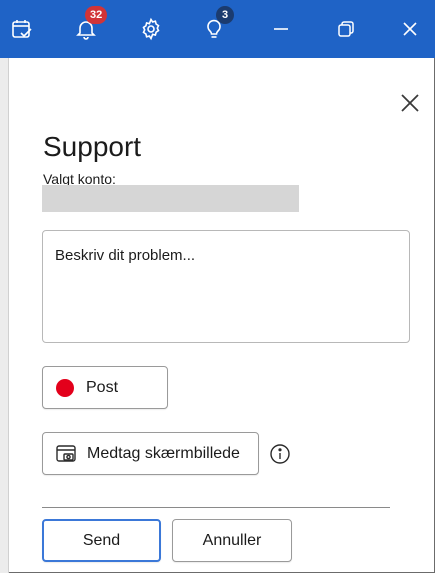  What do you see at coordinates (4, 315) in the screenshot?
I see `left-edge-strip` at bounding box center [4, 315].